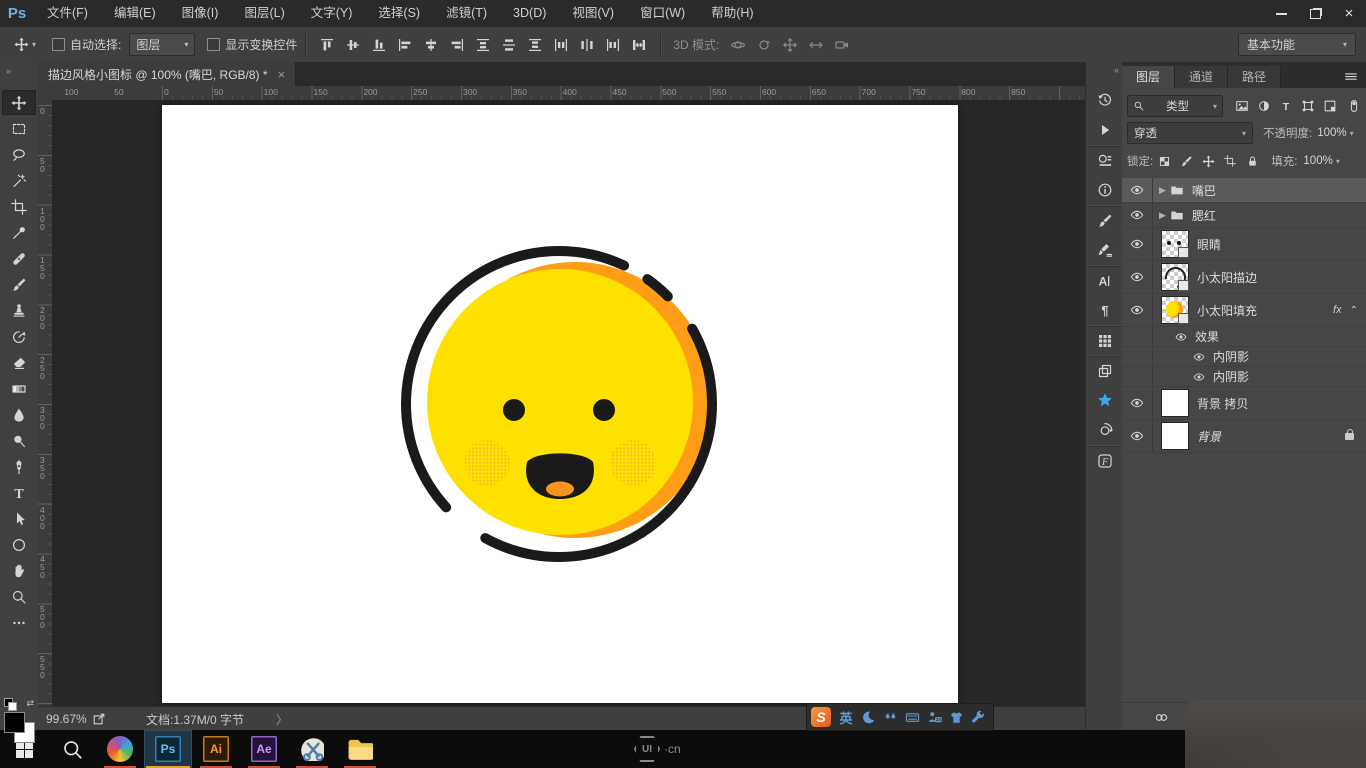 This screenshot has height=768, width=1366. What do you see at coordinates (846, 717) in the screenshot?
I see `ime-language-mode: 英` at bounding box center [846, 717].